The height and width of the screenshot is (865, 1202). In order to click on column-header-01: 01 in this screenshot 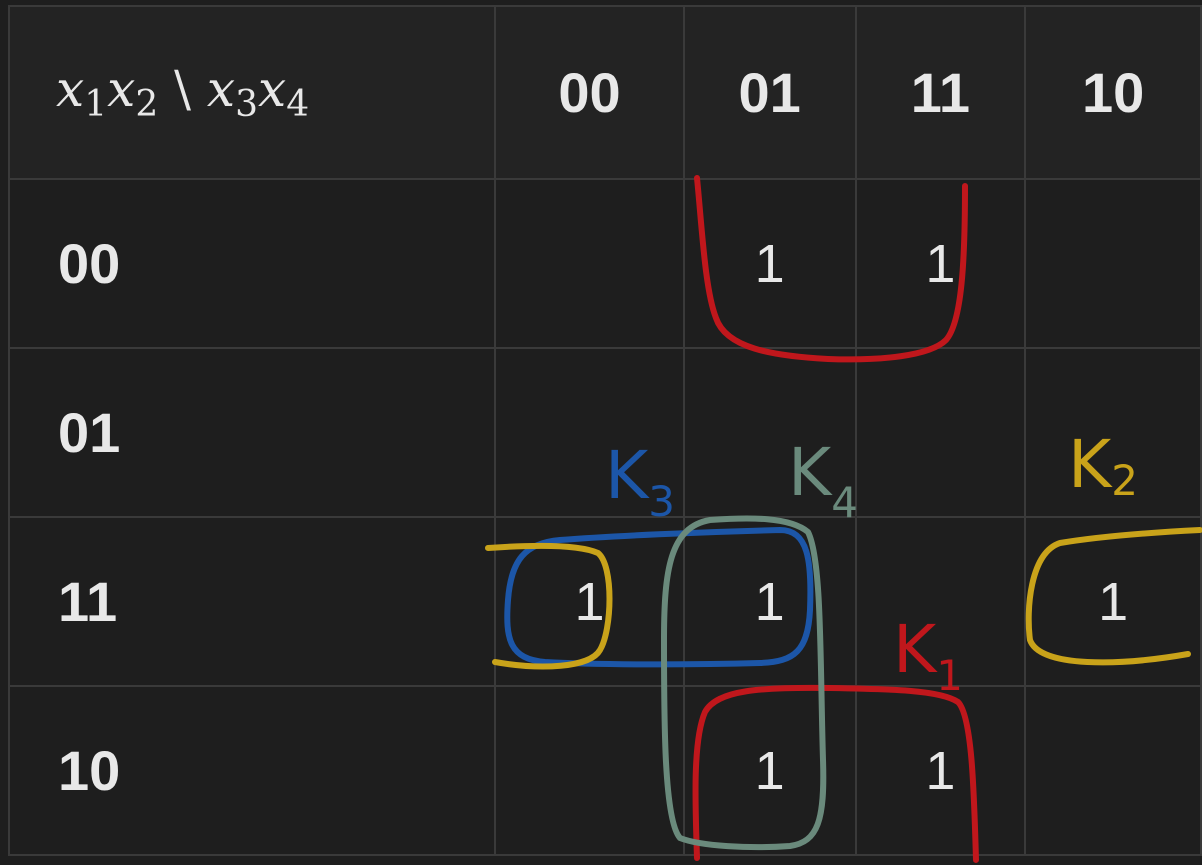, I will do `click(769, 92)`.